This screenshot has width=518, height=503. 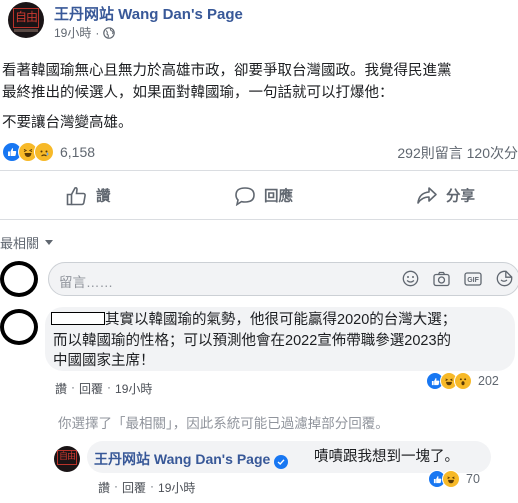 I want to click on post-meta: 19小時 ·, so click(x=85, y=32).